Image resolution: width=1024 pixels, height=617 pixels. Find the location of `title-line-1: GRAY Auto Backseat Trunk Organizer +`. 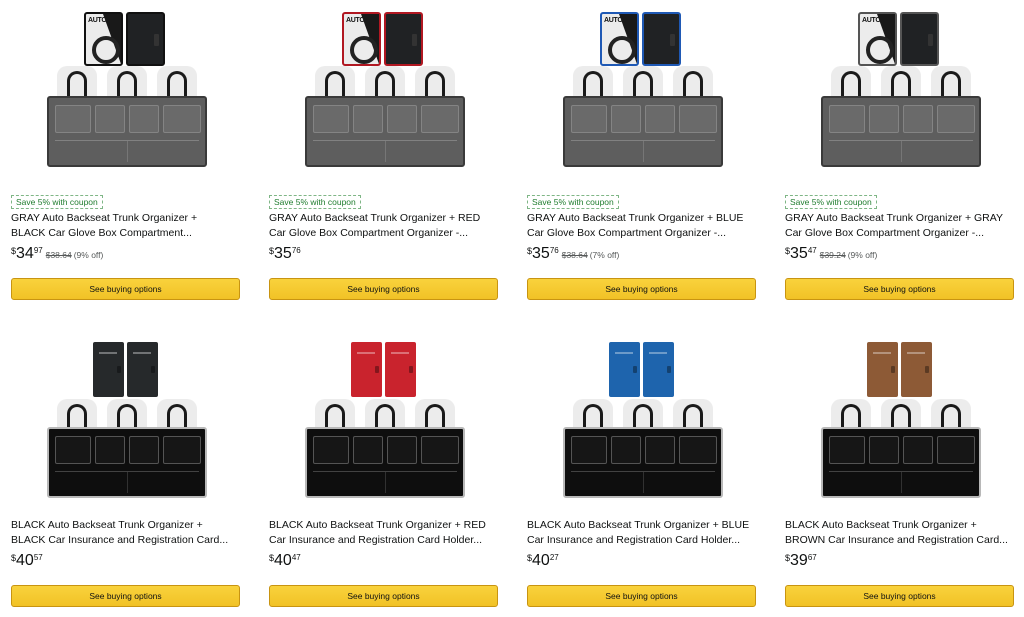

title-line-1: GRAY Auto Backseat Trunk Organizer + is located at coordinates (127, 218).